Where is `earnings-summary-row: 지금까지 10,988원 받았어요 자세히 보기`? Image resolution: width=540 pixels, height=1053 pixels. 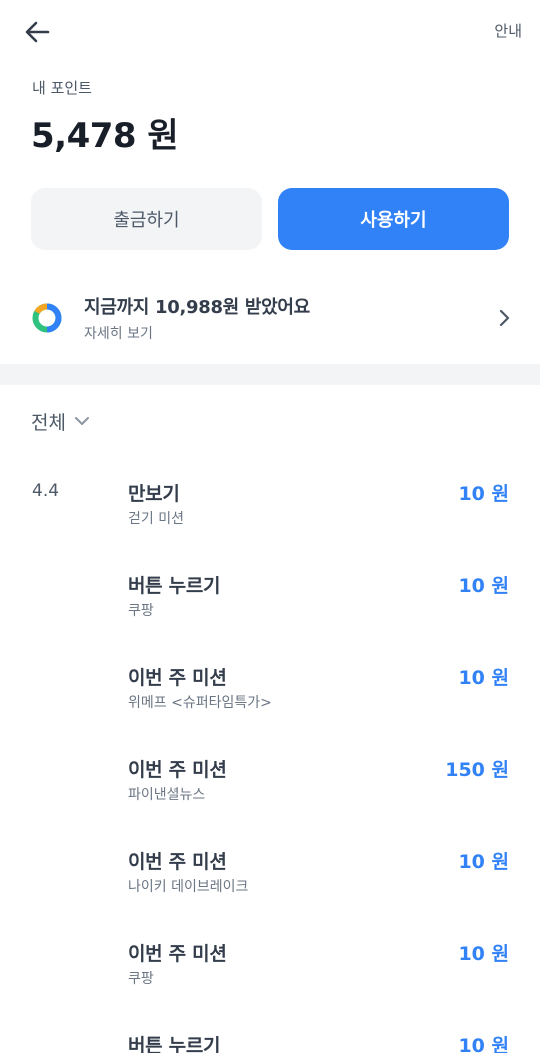 earnings-summary-row: 지금까지 10,988원 받았어요 자세히 보기 is located at coordinates (270, 319).